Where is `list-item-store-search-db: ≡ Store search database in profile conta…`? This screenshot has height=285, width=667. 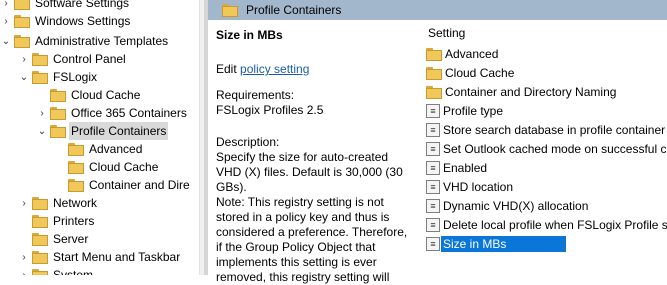 list-item-store-search-db: ≡ Store search database in profile conta… is located at coordinates (546, 130).